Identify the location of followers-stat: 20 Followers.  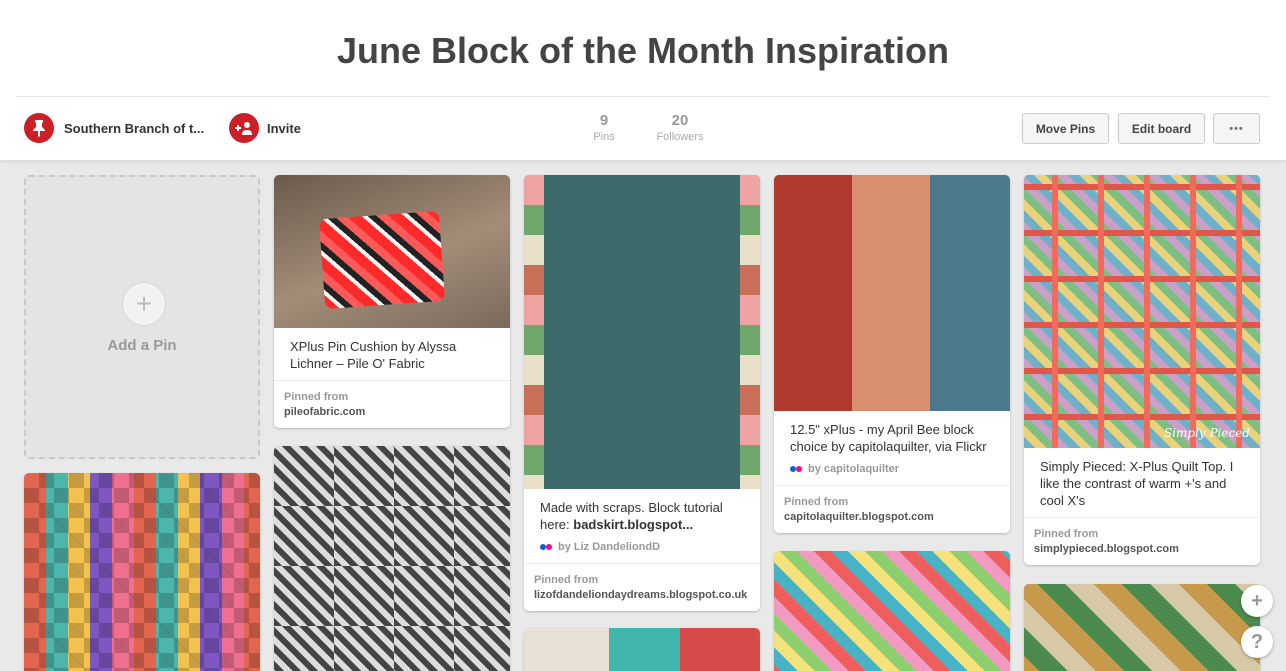
(680, 127).